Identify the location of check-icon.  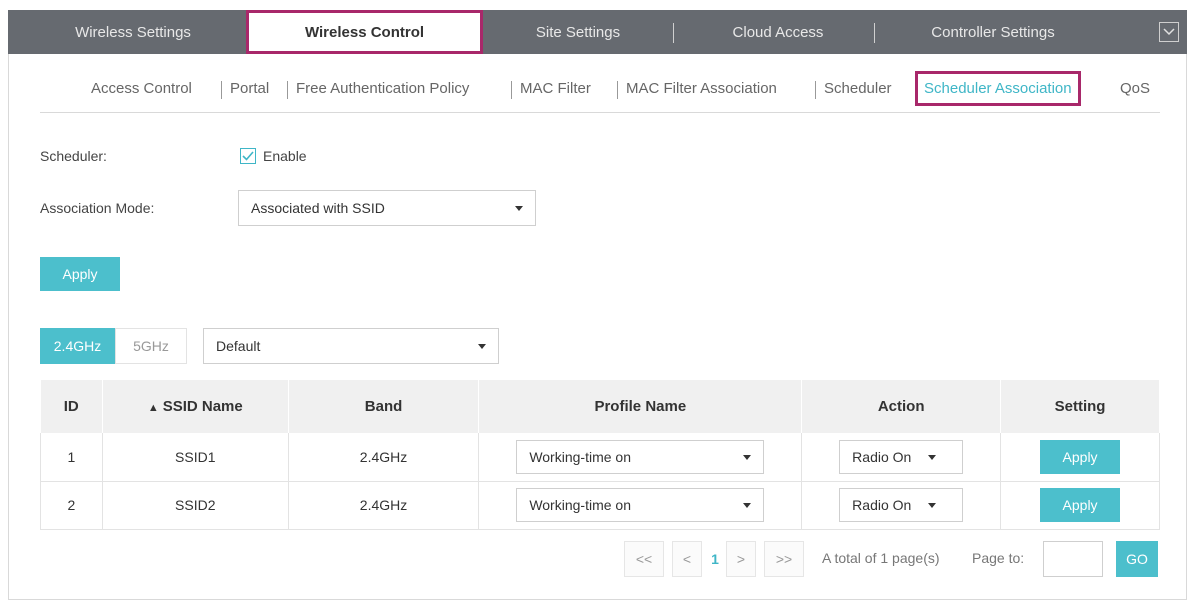
(248, 156).